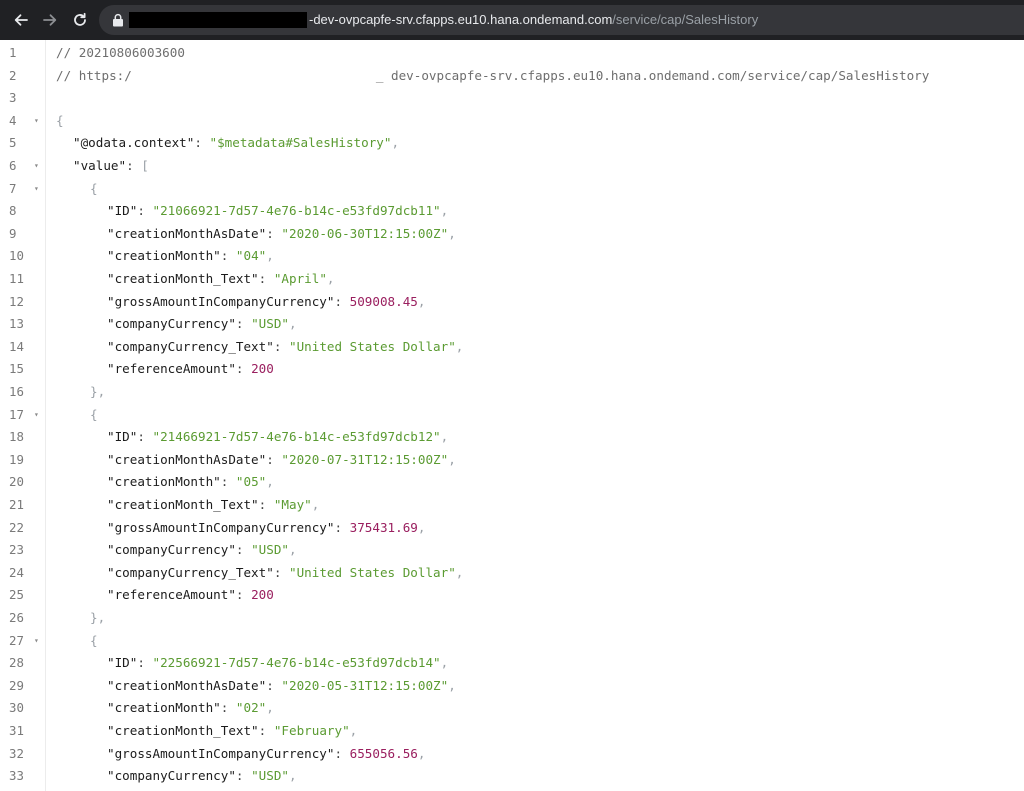 This screenshot has height=791, width=1024. What do you see at coordinates (685, 19) in the screenshot?
I see `url-path: /service/cap/SalesHistory` at bounding box center [685, 19].